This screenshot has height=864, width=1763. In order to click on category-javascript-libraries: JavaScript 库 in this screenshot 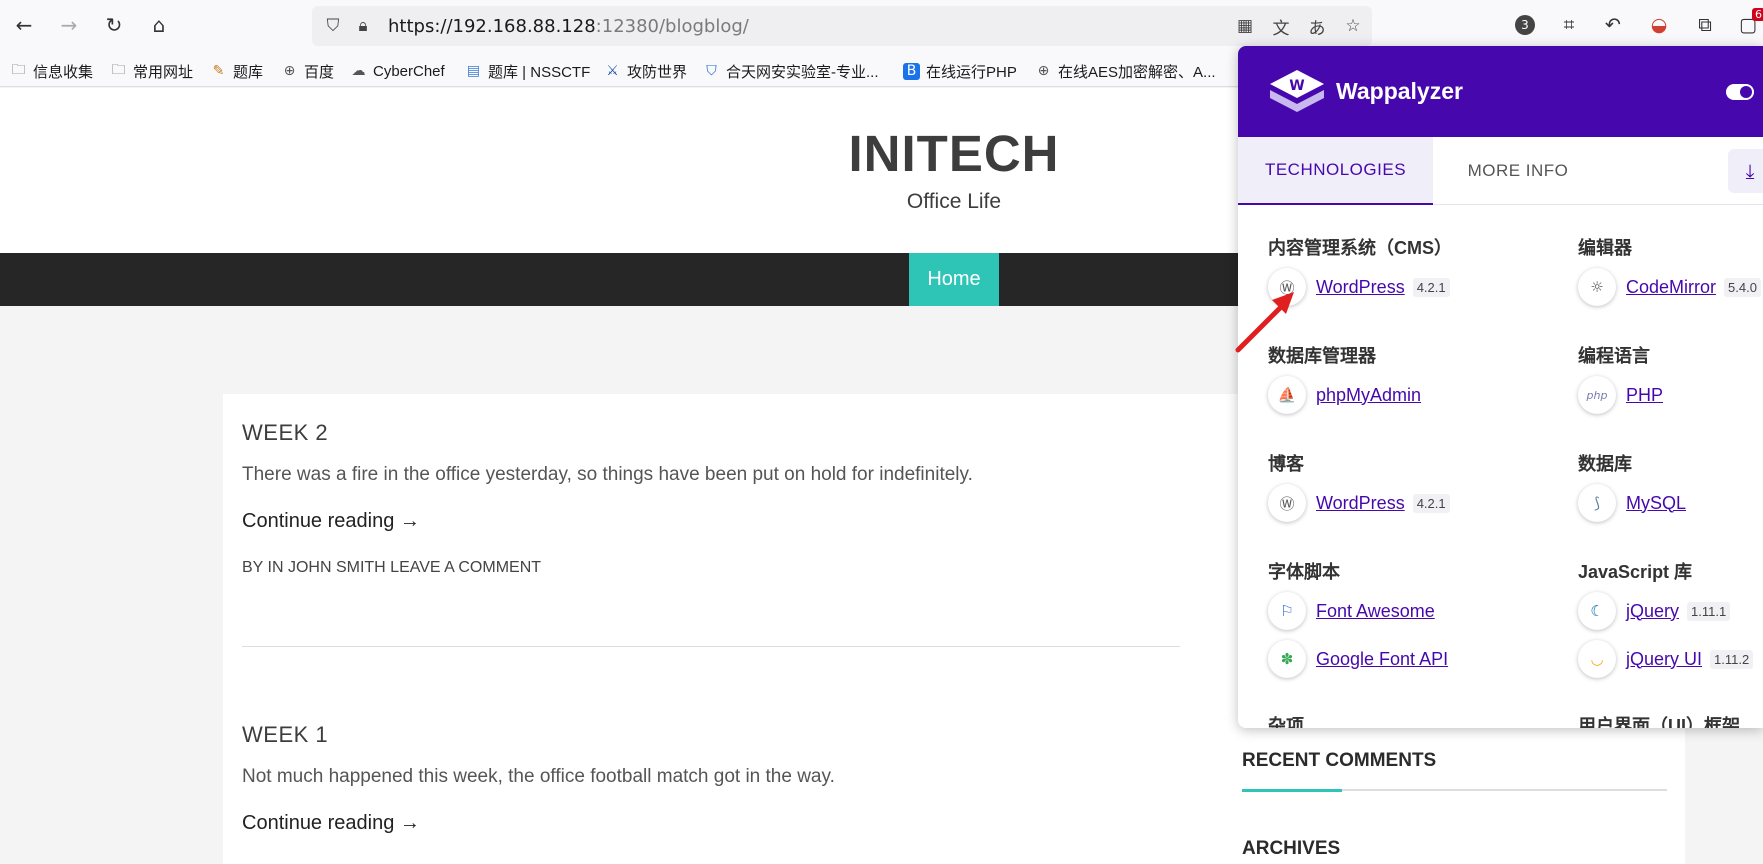, I will do `click(1635, 572)`.